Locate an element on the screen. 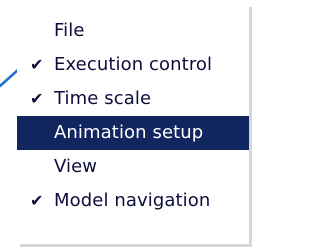  menu-item-label: Time scale is located at coordinates (103, 98).